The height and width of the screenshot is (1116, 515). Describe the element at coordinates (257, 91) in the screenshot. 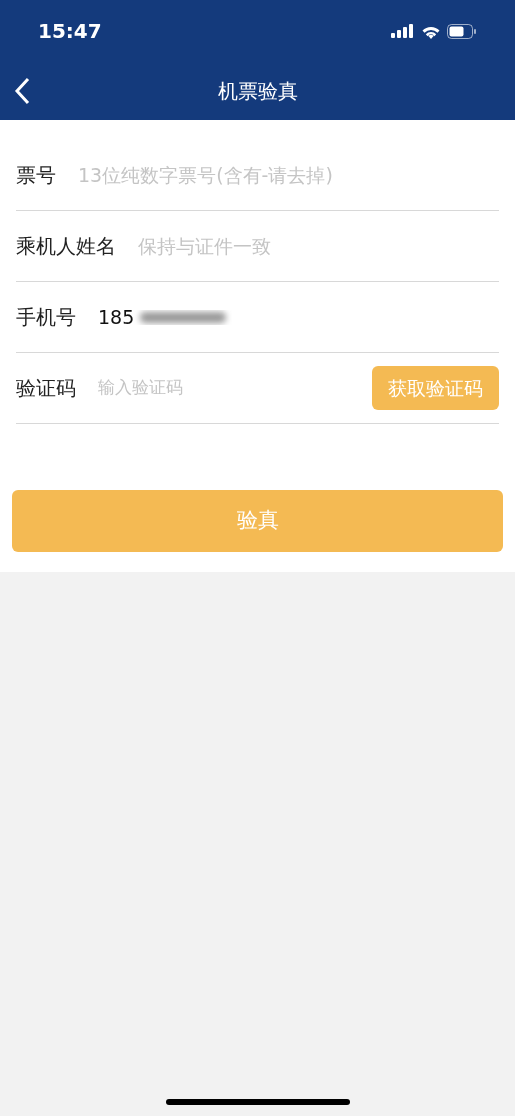

I see `page-title: 机票验真` at that location.